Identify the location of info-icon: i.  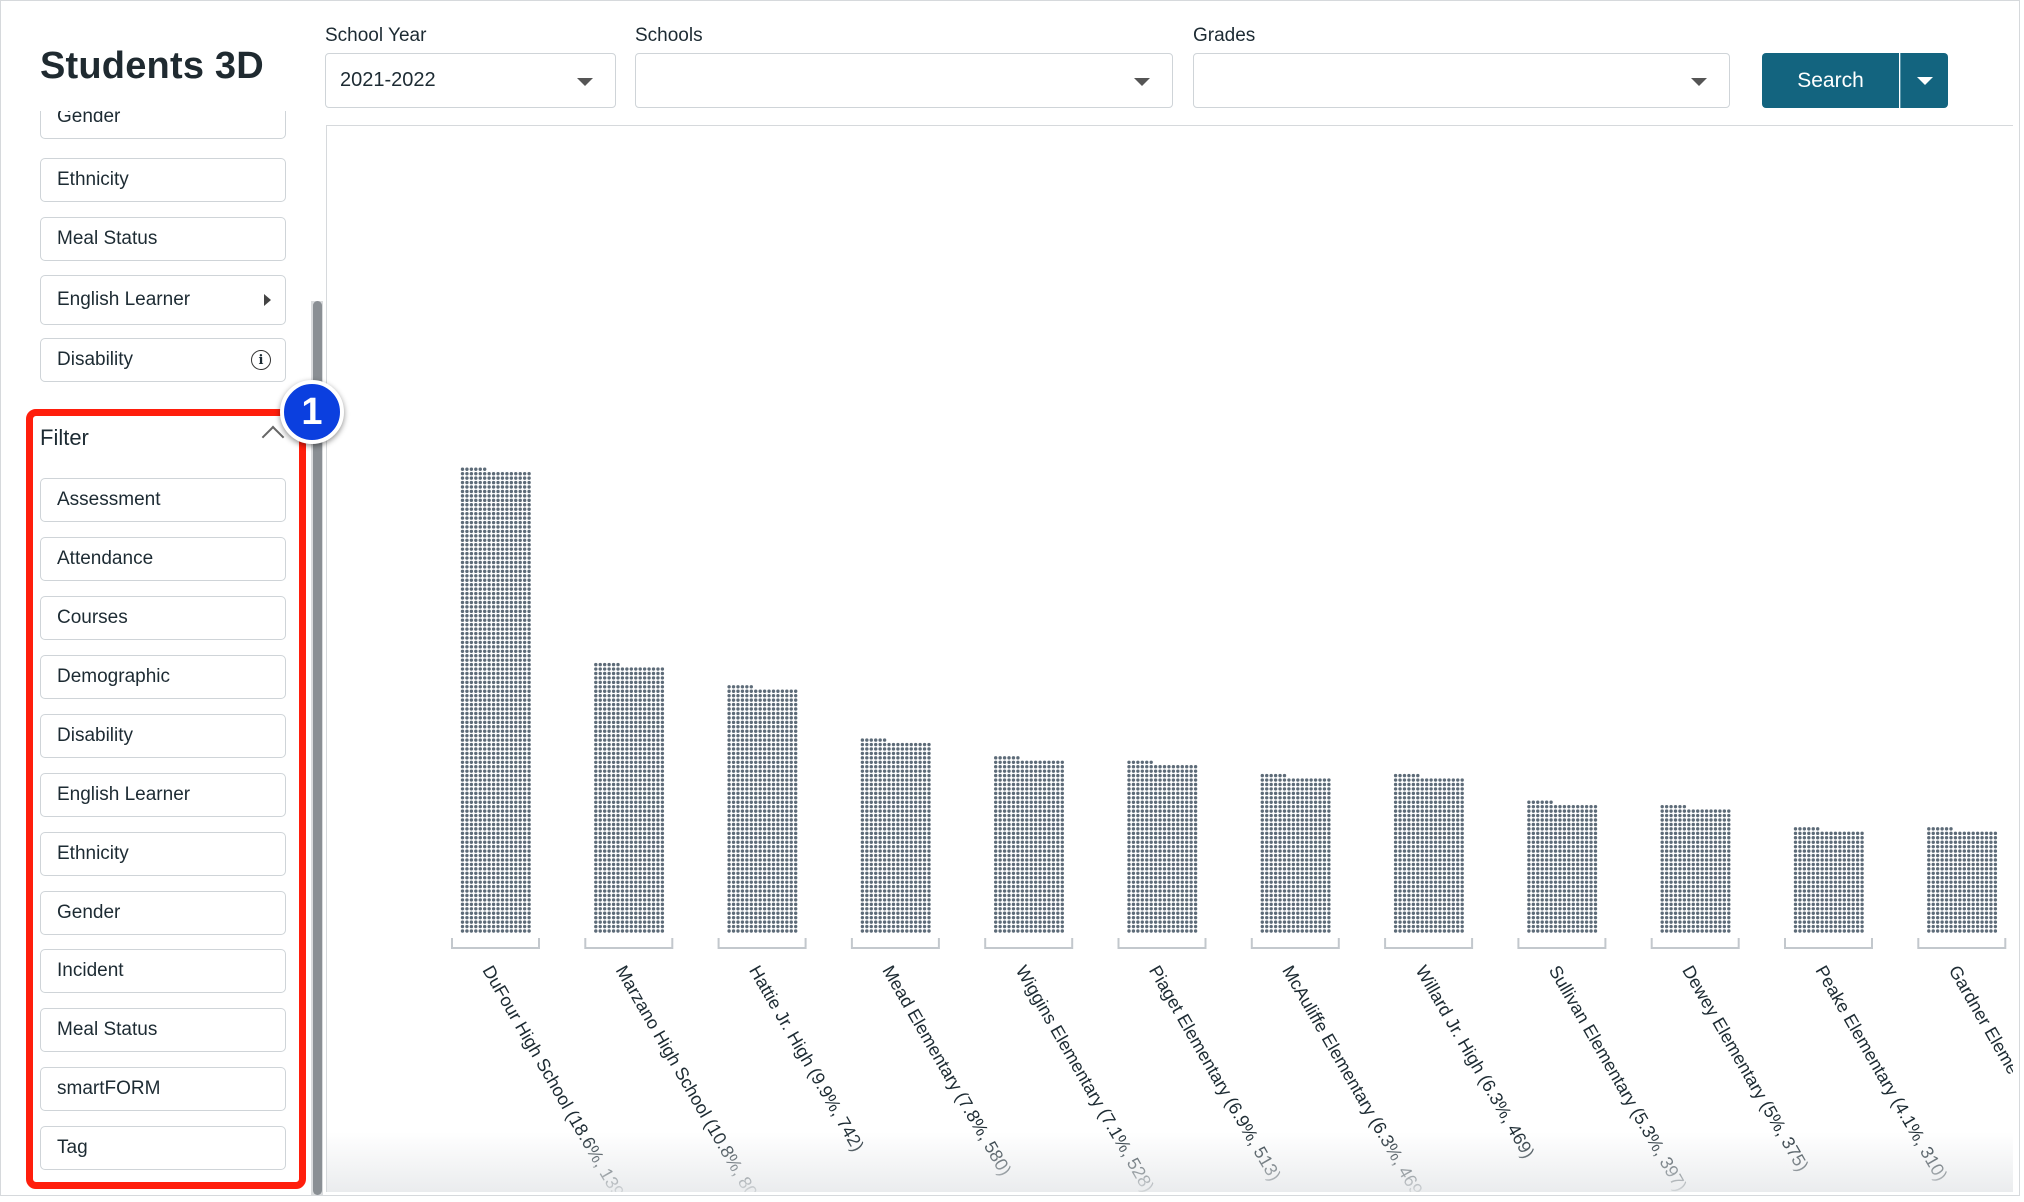
(261, 360).